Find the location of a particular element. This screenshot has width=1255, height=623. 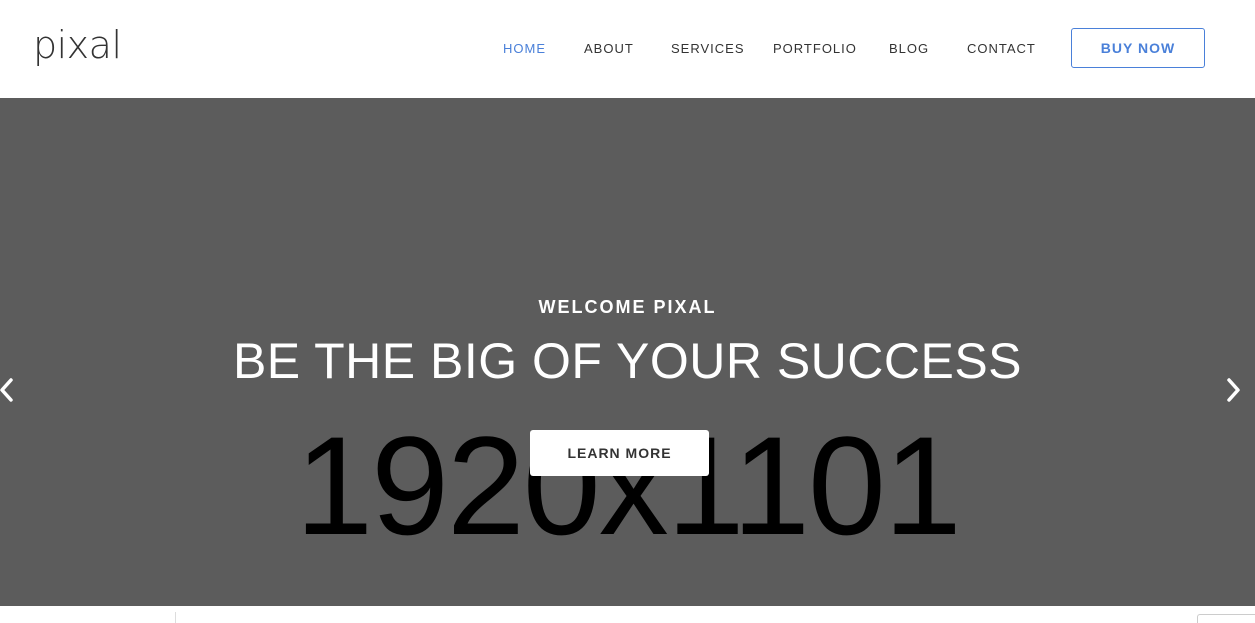

hero-title: BE THE BIG OF YOUR SUCCESS is located at coordinates (627, 361).